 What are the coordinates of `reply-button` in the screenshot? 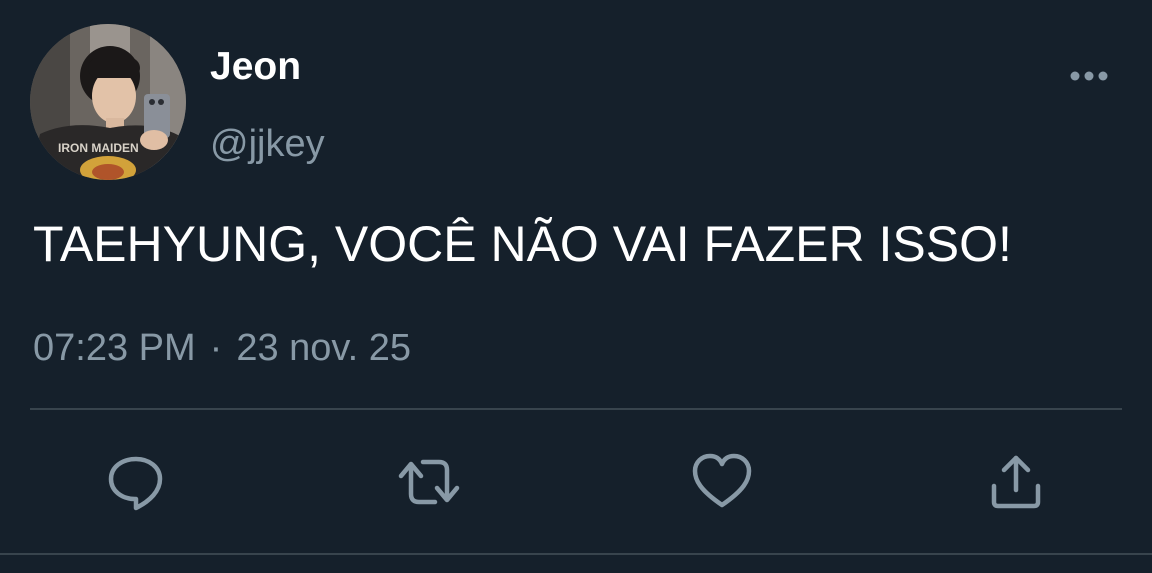 It's located at (136, 482).